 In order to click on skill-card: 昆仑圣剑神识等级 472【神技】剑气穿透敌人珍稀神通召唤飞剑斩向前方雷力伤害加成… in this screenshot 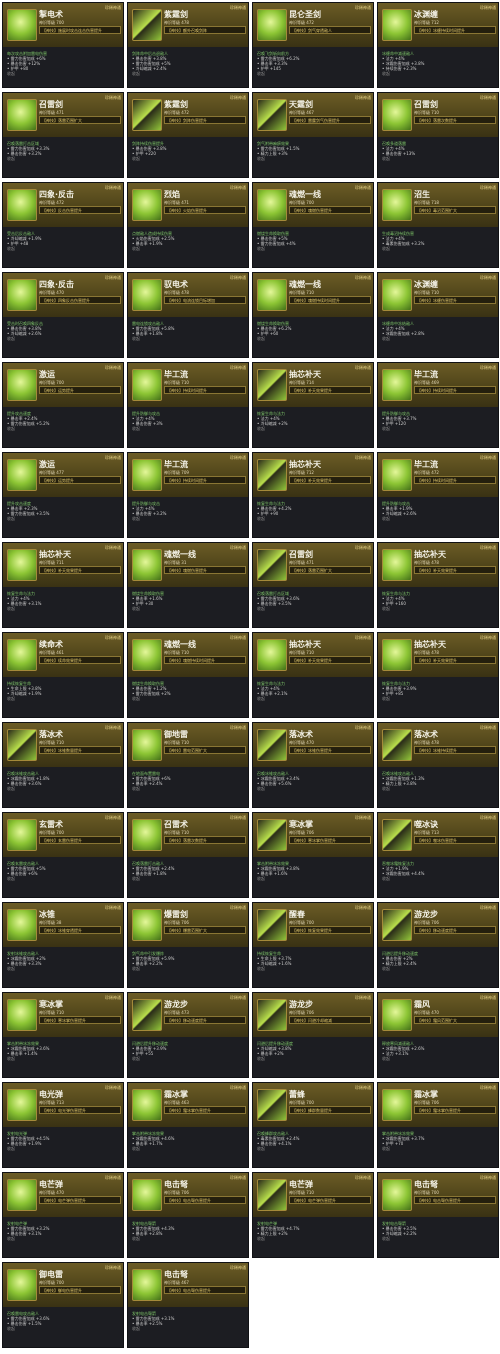, I will do `click(313, 45)`.